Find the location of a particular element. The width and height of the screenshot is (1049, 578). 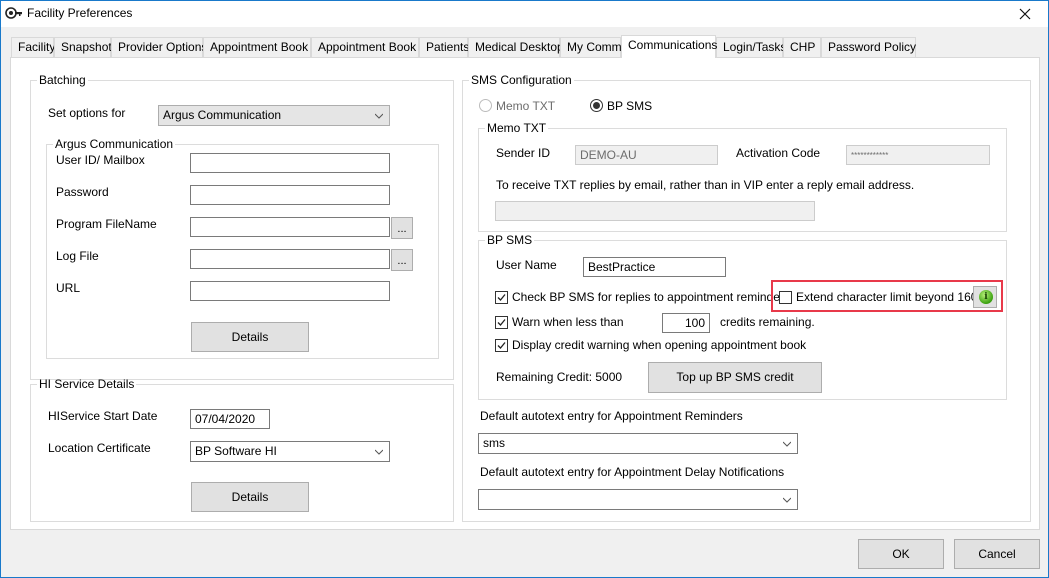

extend-limit-info-button: i is located at coordinates (985, 297).